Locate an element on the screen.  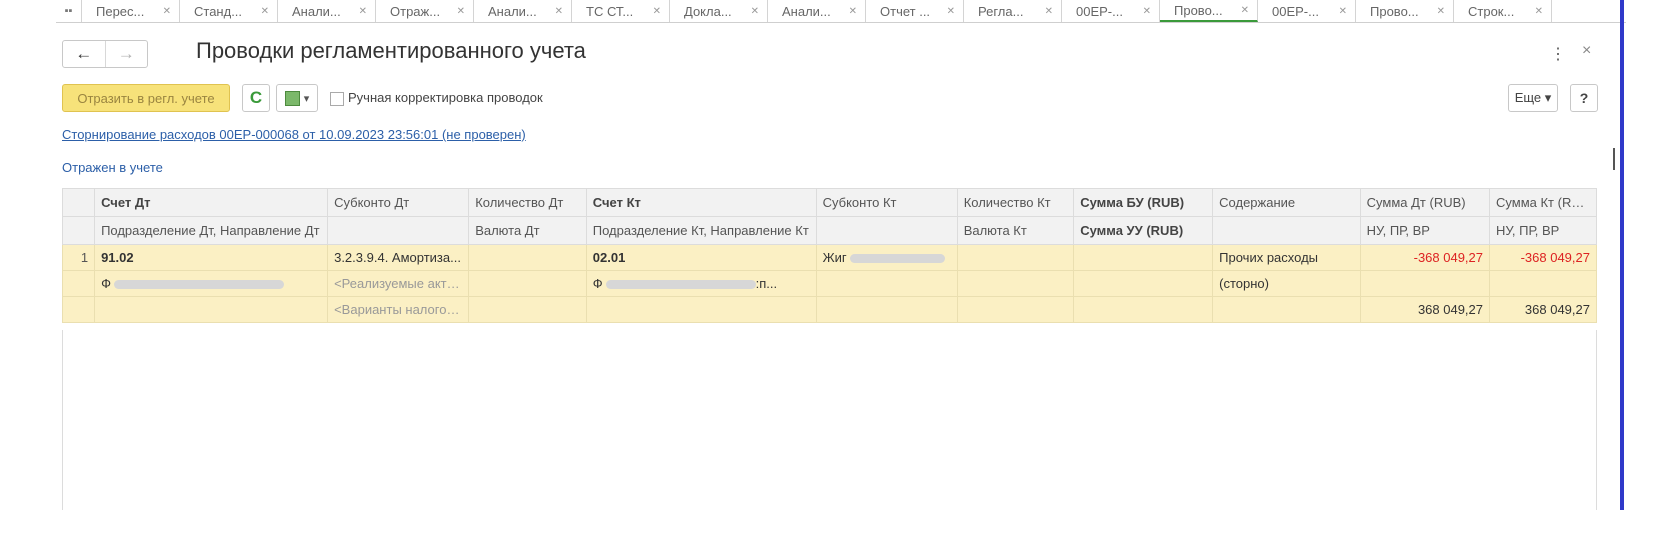
copy-dropdown-button: ▾ is located at coordinates (297, 98).